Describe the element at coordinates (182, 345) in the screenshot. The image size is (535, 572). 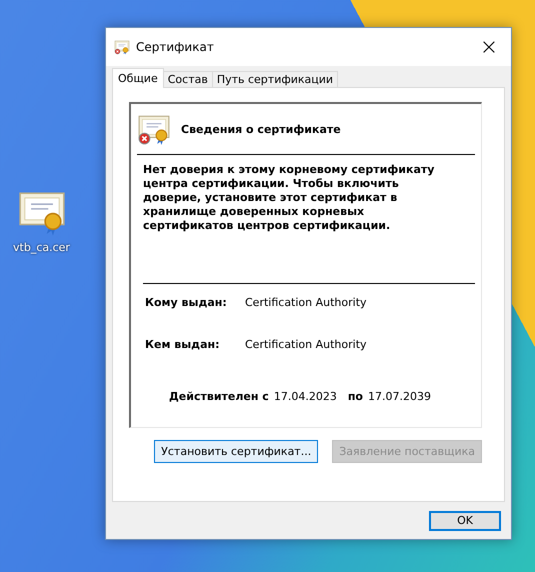
I see `field-label: Кем выдан:` at that location.